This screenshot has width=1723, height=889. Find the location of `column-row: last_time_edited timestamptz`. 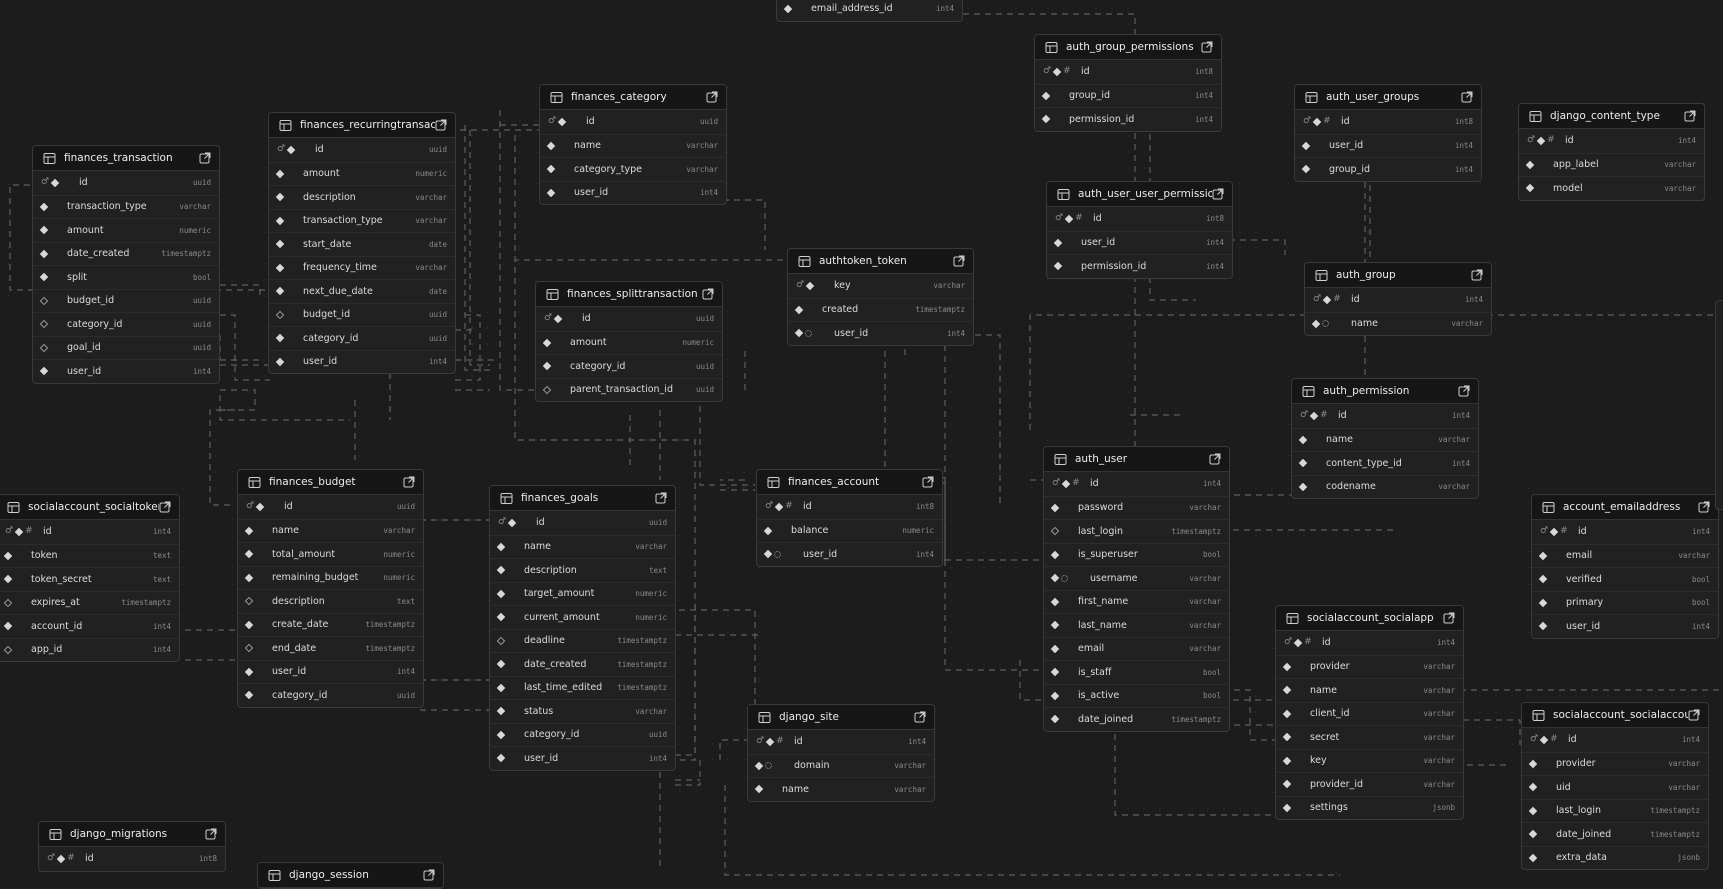

column-row: last_time_edited timestamptz is located at coordinates (582, 687).